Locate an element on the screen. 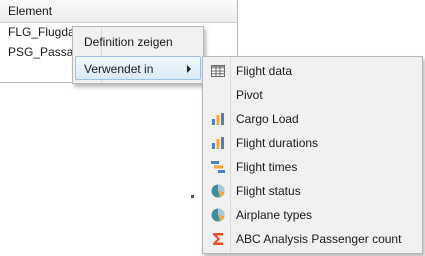 This screenshot has width=425, height=256. column-header-element: Element is located at coordinates (30, 11).